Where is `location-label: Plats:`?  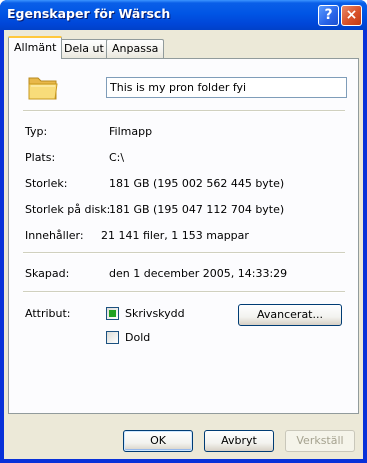 location-label: Plats: is located at coordinates (40, 157).